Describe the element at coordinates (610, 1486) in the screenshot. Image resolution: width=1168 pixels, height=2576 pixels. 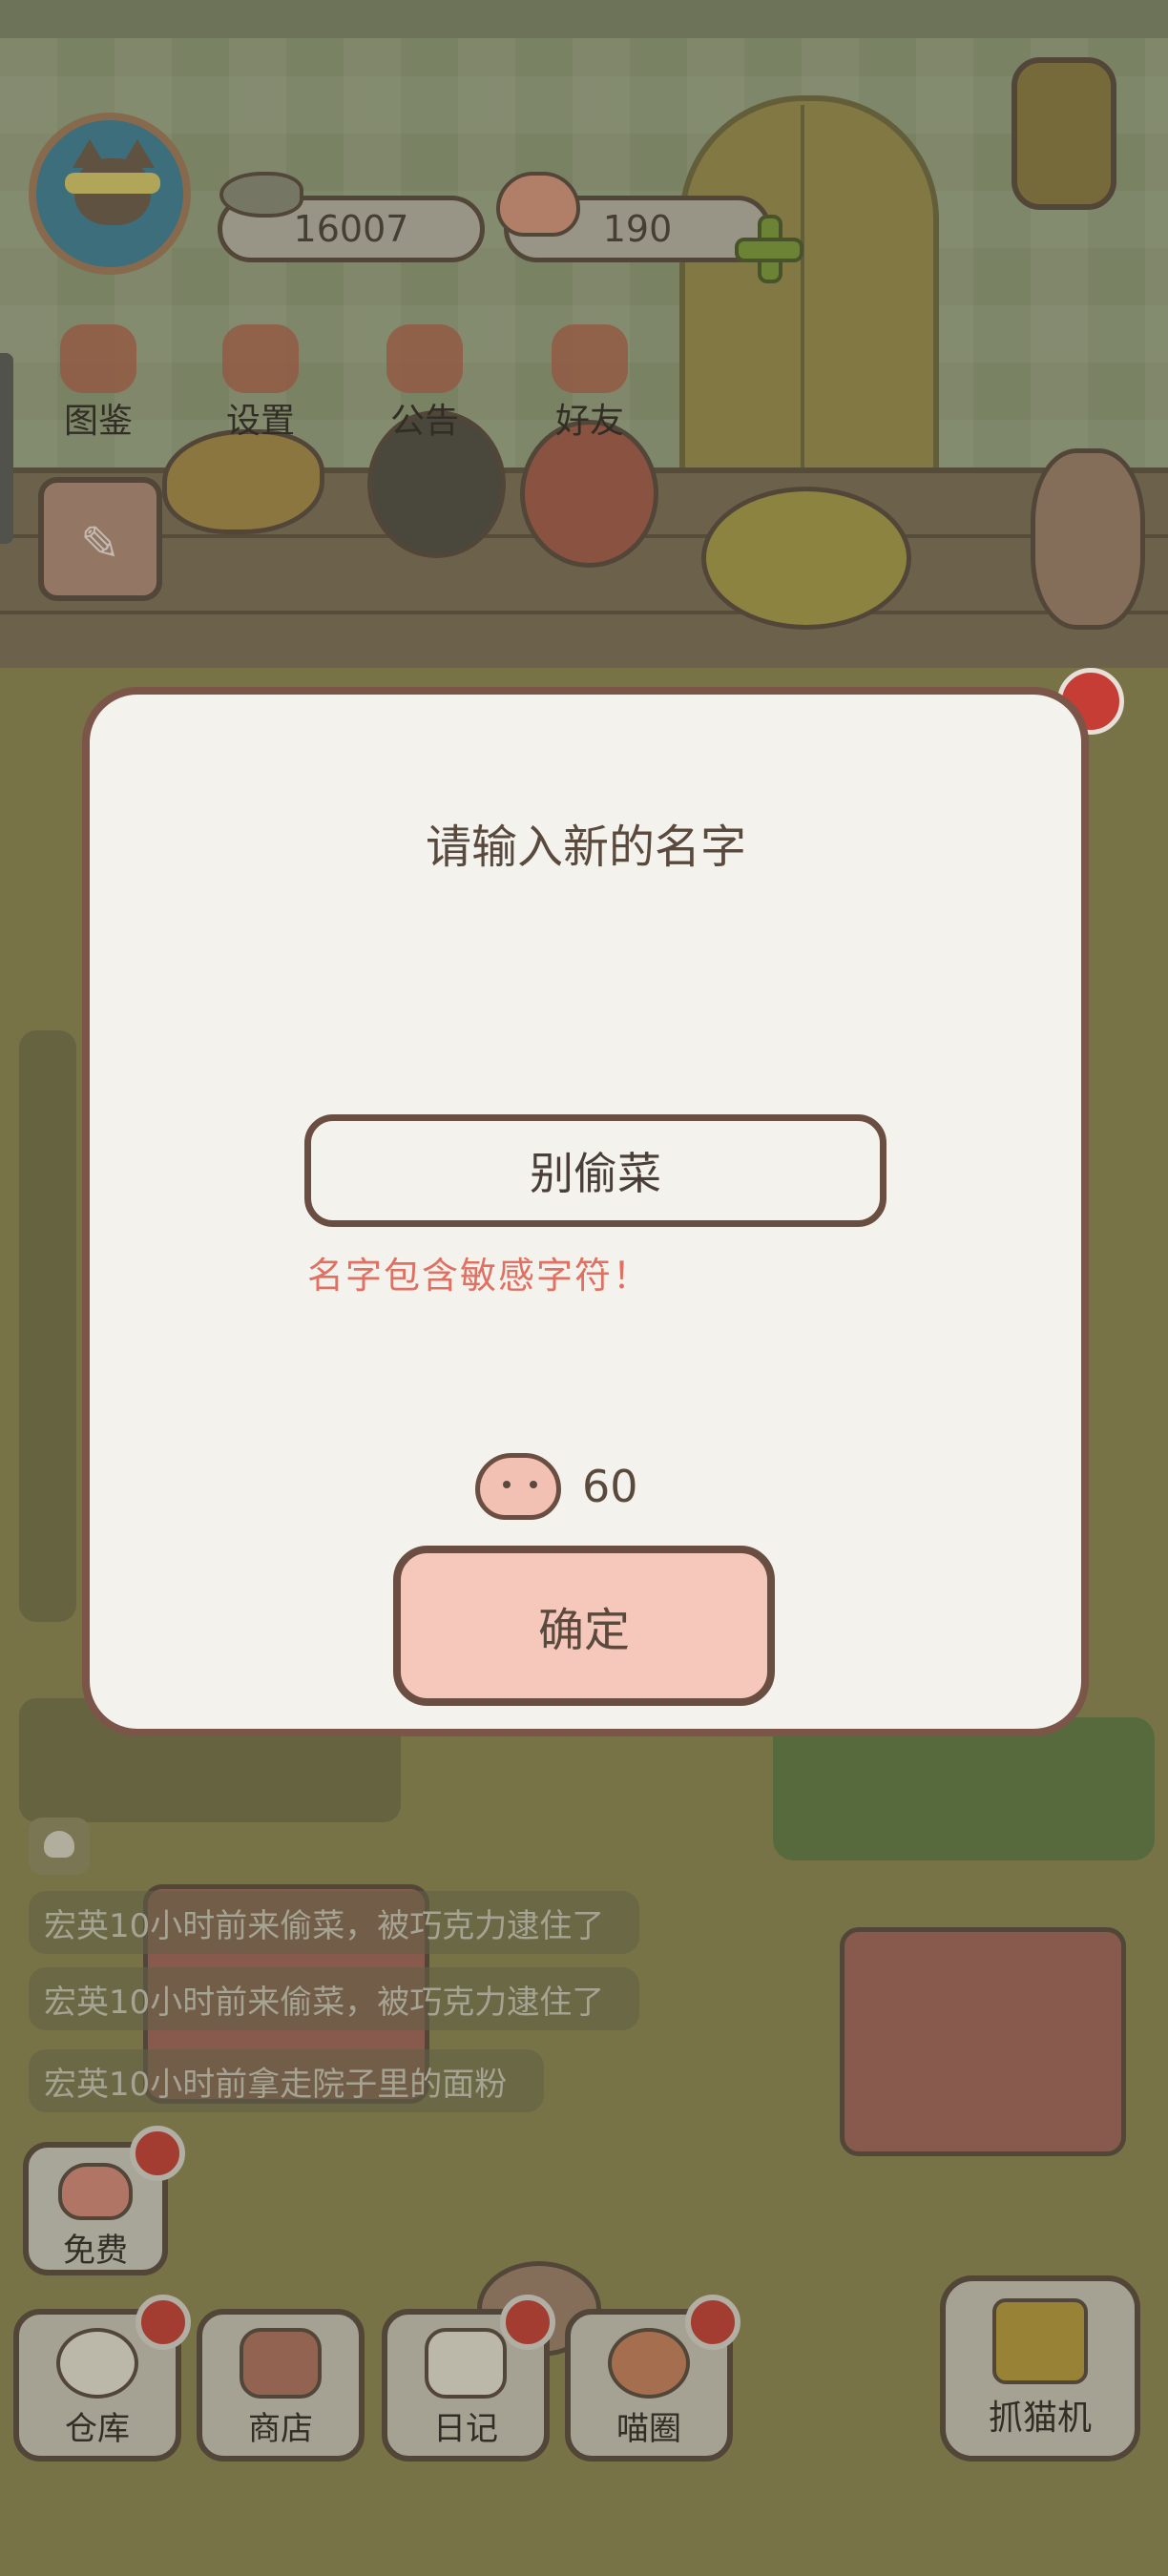
I see `cost-value: 60` at that location.